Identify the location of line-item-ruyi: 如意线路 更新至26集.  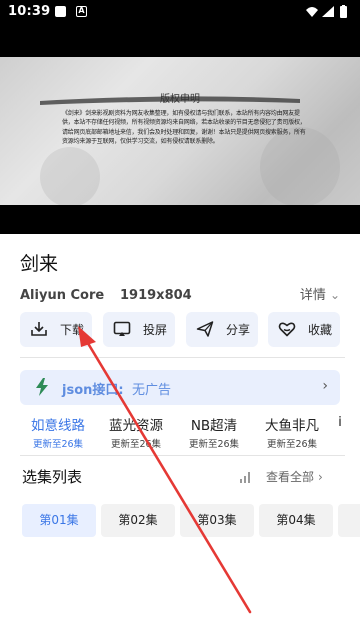
(58, 432).